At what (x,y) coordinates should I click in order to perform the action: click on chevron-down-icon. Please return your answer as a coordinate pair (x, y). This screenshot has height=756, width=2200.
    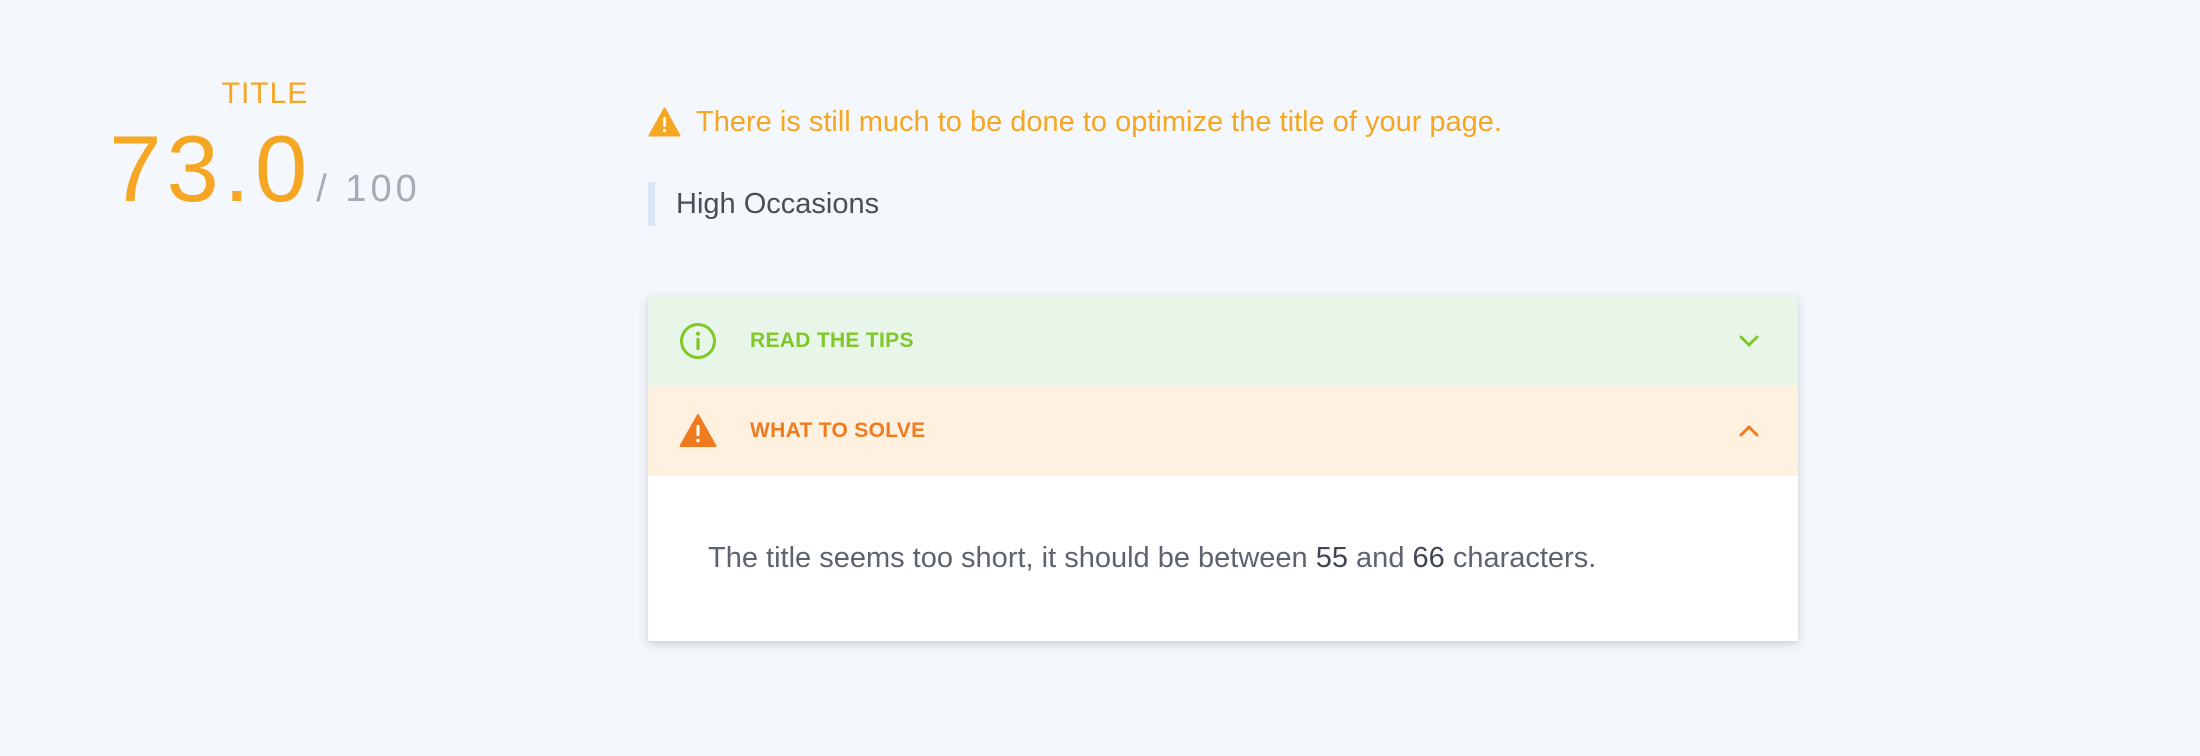
    Looking at the image, I should click on (1749, 341).